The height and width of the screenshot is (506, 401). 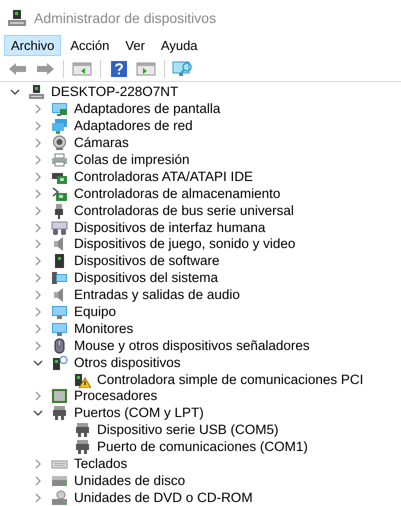 What do you see at coordinates (127, 362) in the screenshot?
I see `tree-item-label: Otros dispositivos` at bounding box center [127, 362].